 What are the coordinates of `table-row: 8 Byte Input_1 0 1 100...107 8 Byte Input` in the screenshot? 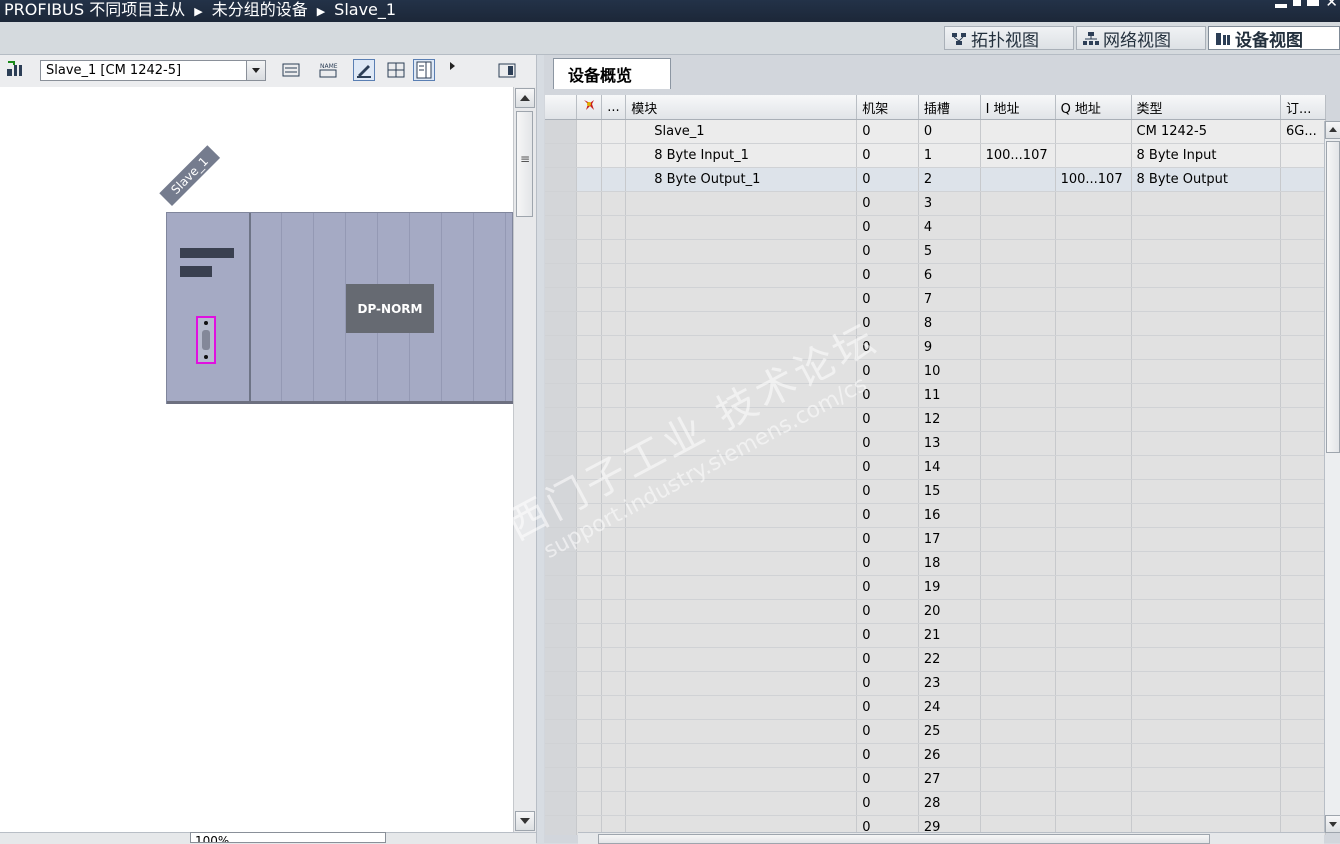 It's located at (935, 155).